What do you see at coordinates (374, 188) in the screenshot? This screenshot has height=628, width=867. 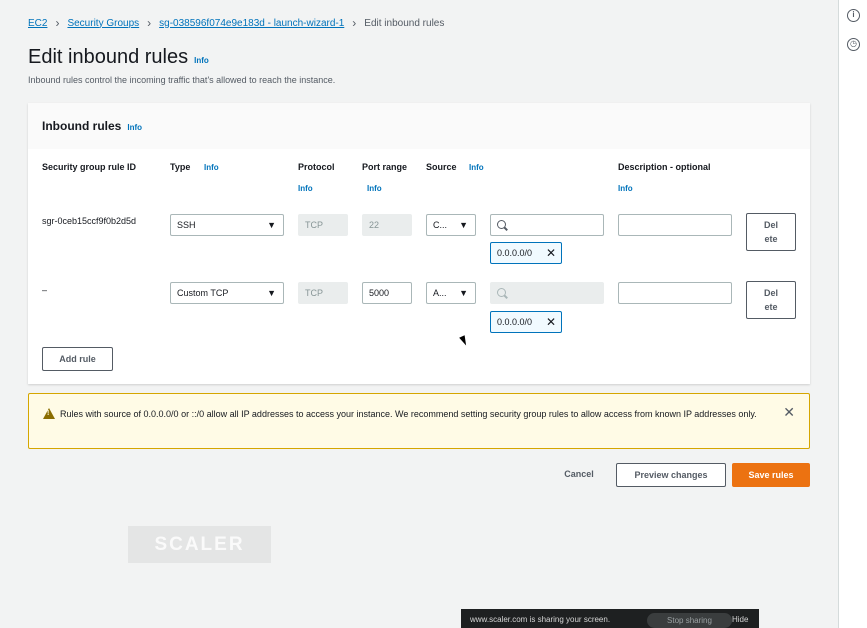 I see `col-port-info-link: Info` at bounding box center [374, 188].